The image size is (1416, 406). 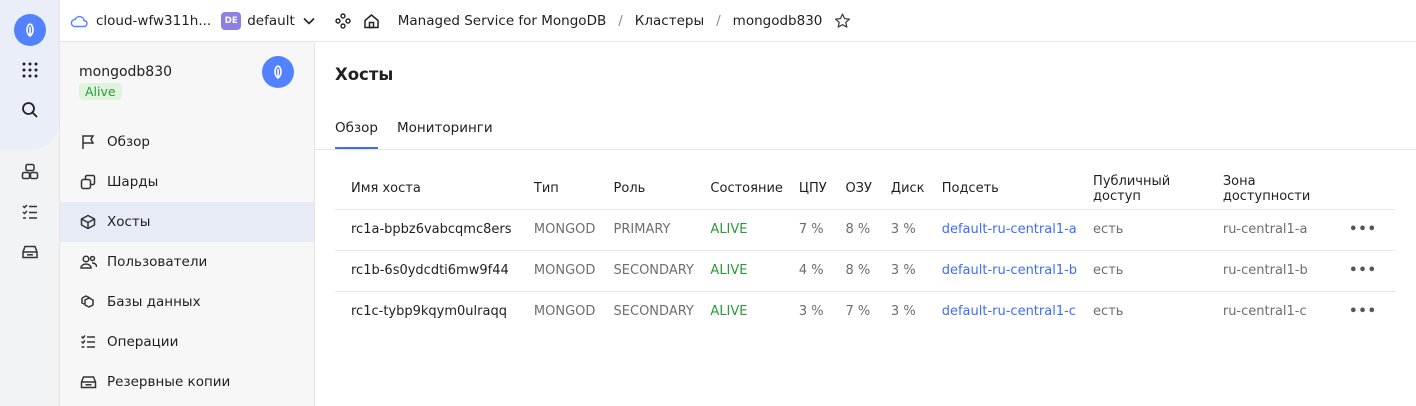 I want to click on star-icon, so click(x=842, y=21).